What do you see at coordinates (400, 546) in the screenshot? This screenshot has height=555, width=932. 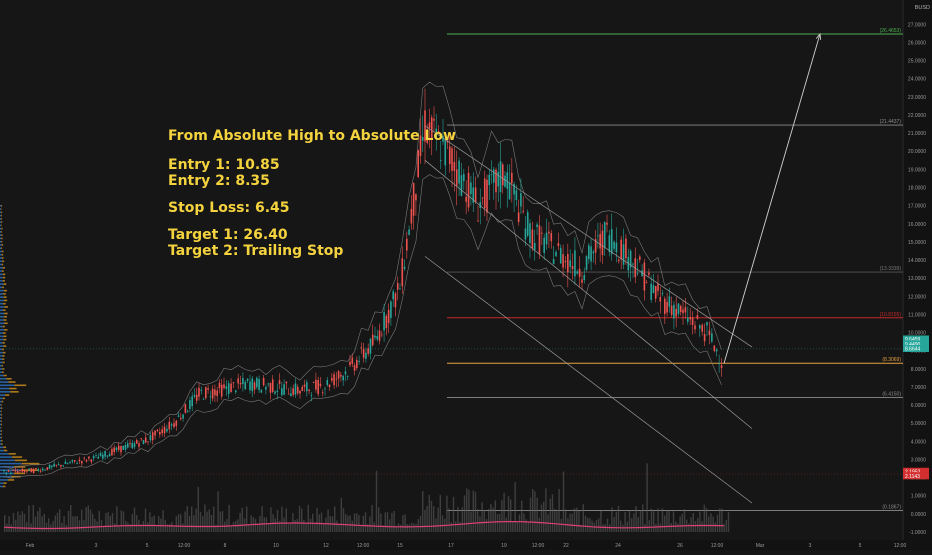 I see `x-tick-label: 15` at bounding box center [400, 546].